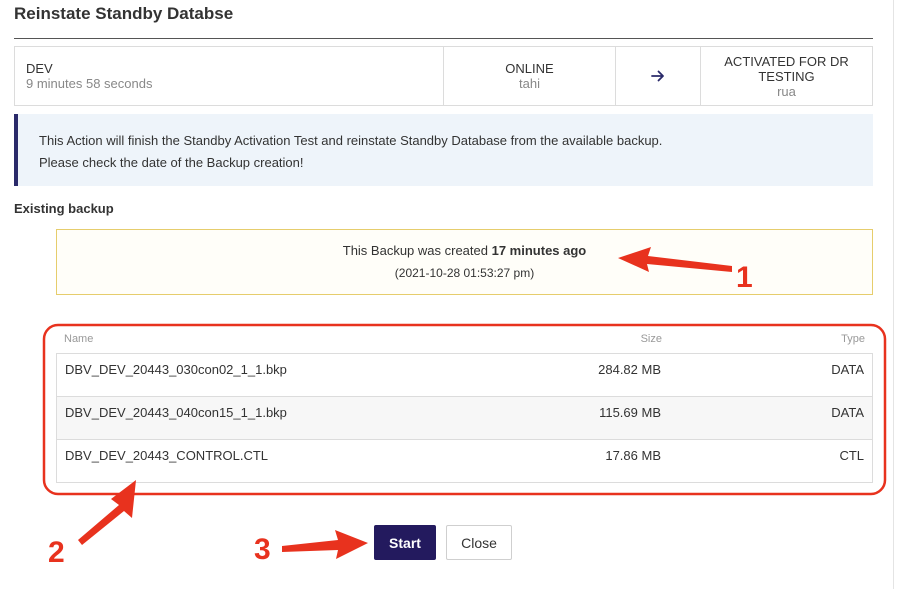 Image resolution: width=905 pixels, height=589 pixels. Describe the element at coordinates (176, 369) in the screenshot. I see `file-name: DBV_DEV_20443_030con02_1_1.bkp` at that location.